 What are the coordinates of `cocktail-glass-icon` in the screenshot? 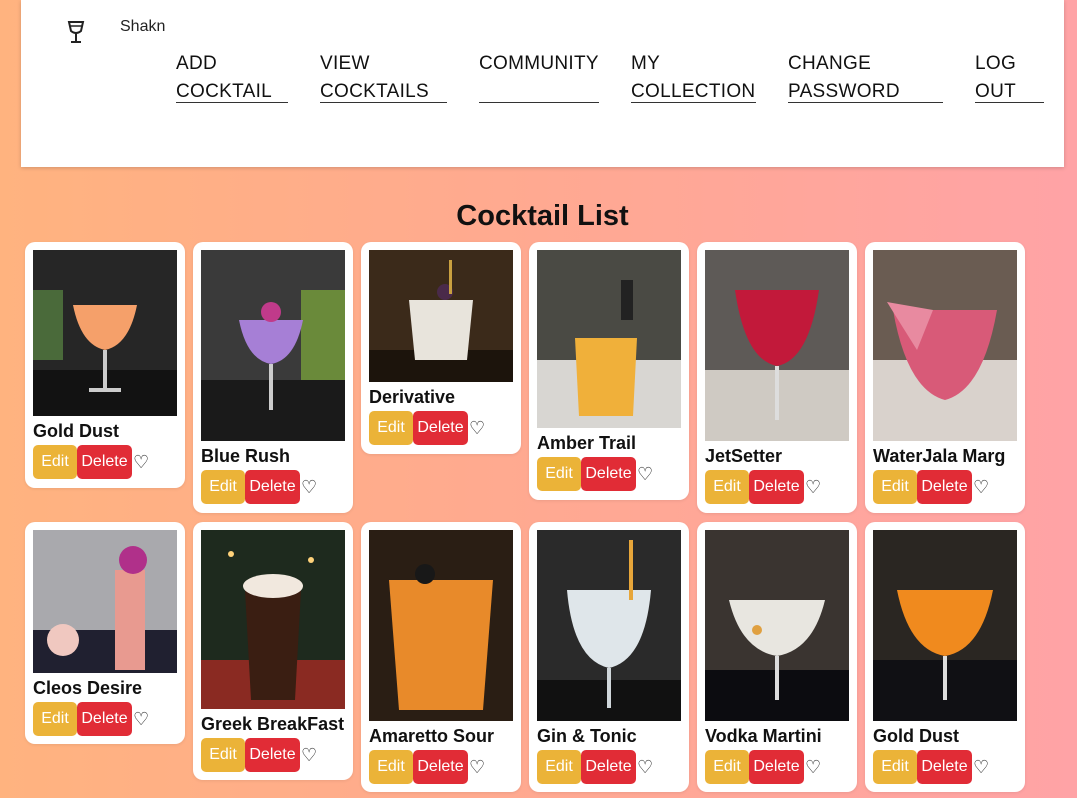 It's located at (76, 32).